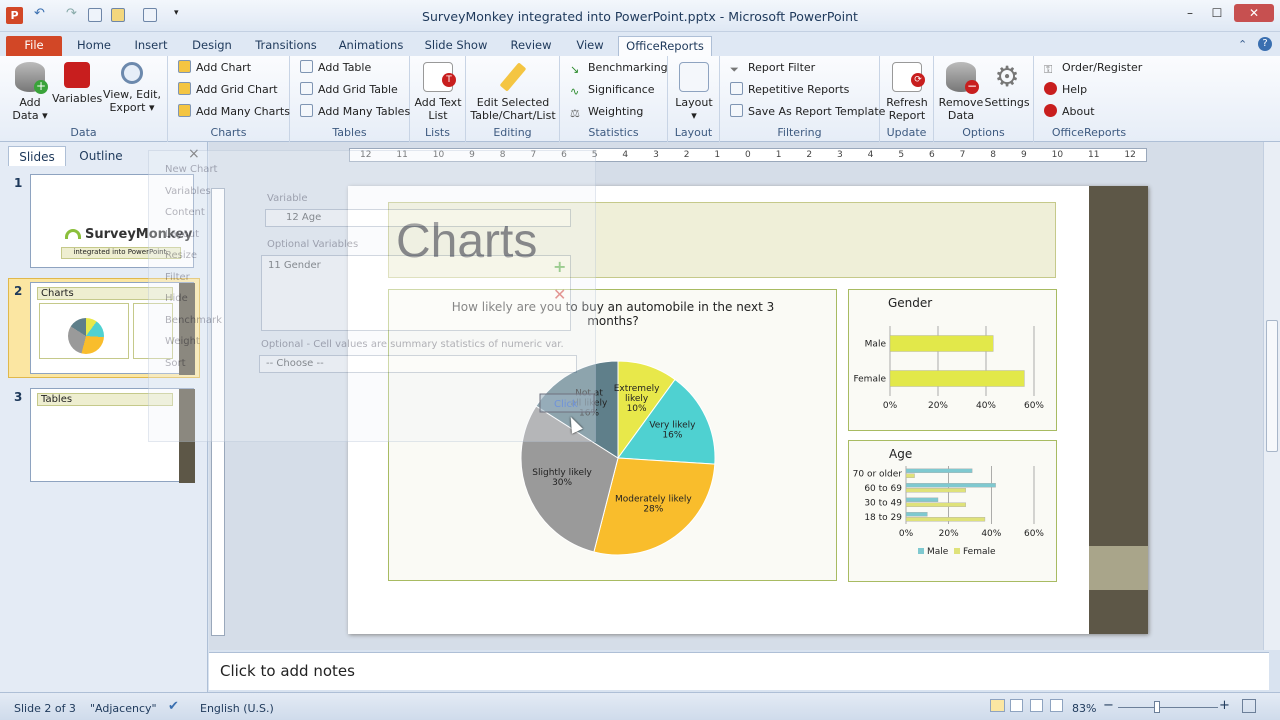 The height and width of the screenshot is (720, 1280). I want to click on add-grid-chart-button: Add Grid Chart, so click(228, 90).